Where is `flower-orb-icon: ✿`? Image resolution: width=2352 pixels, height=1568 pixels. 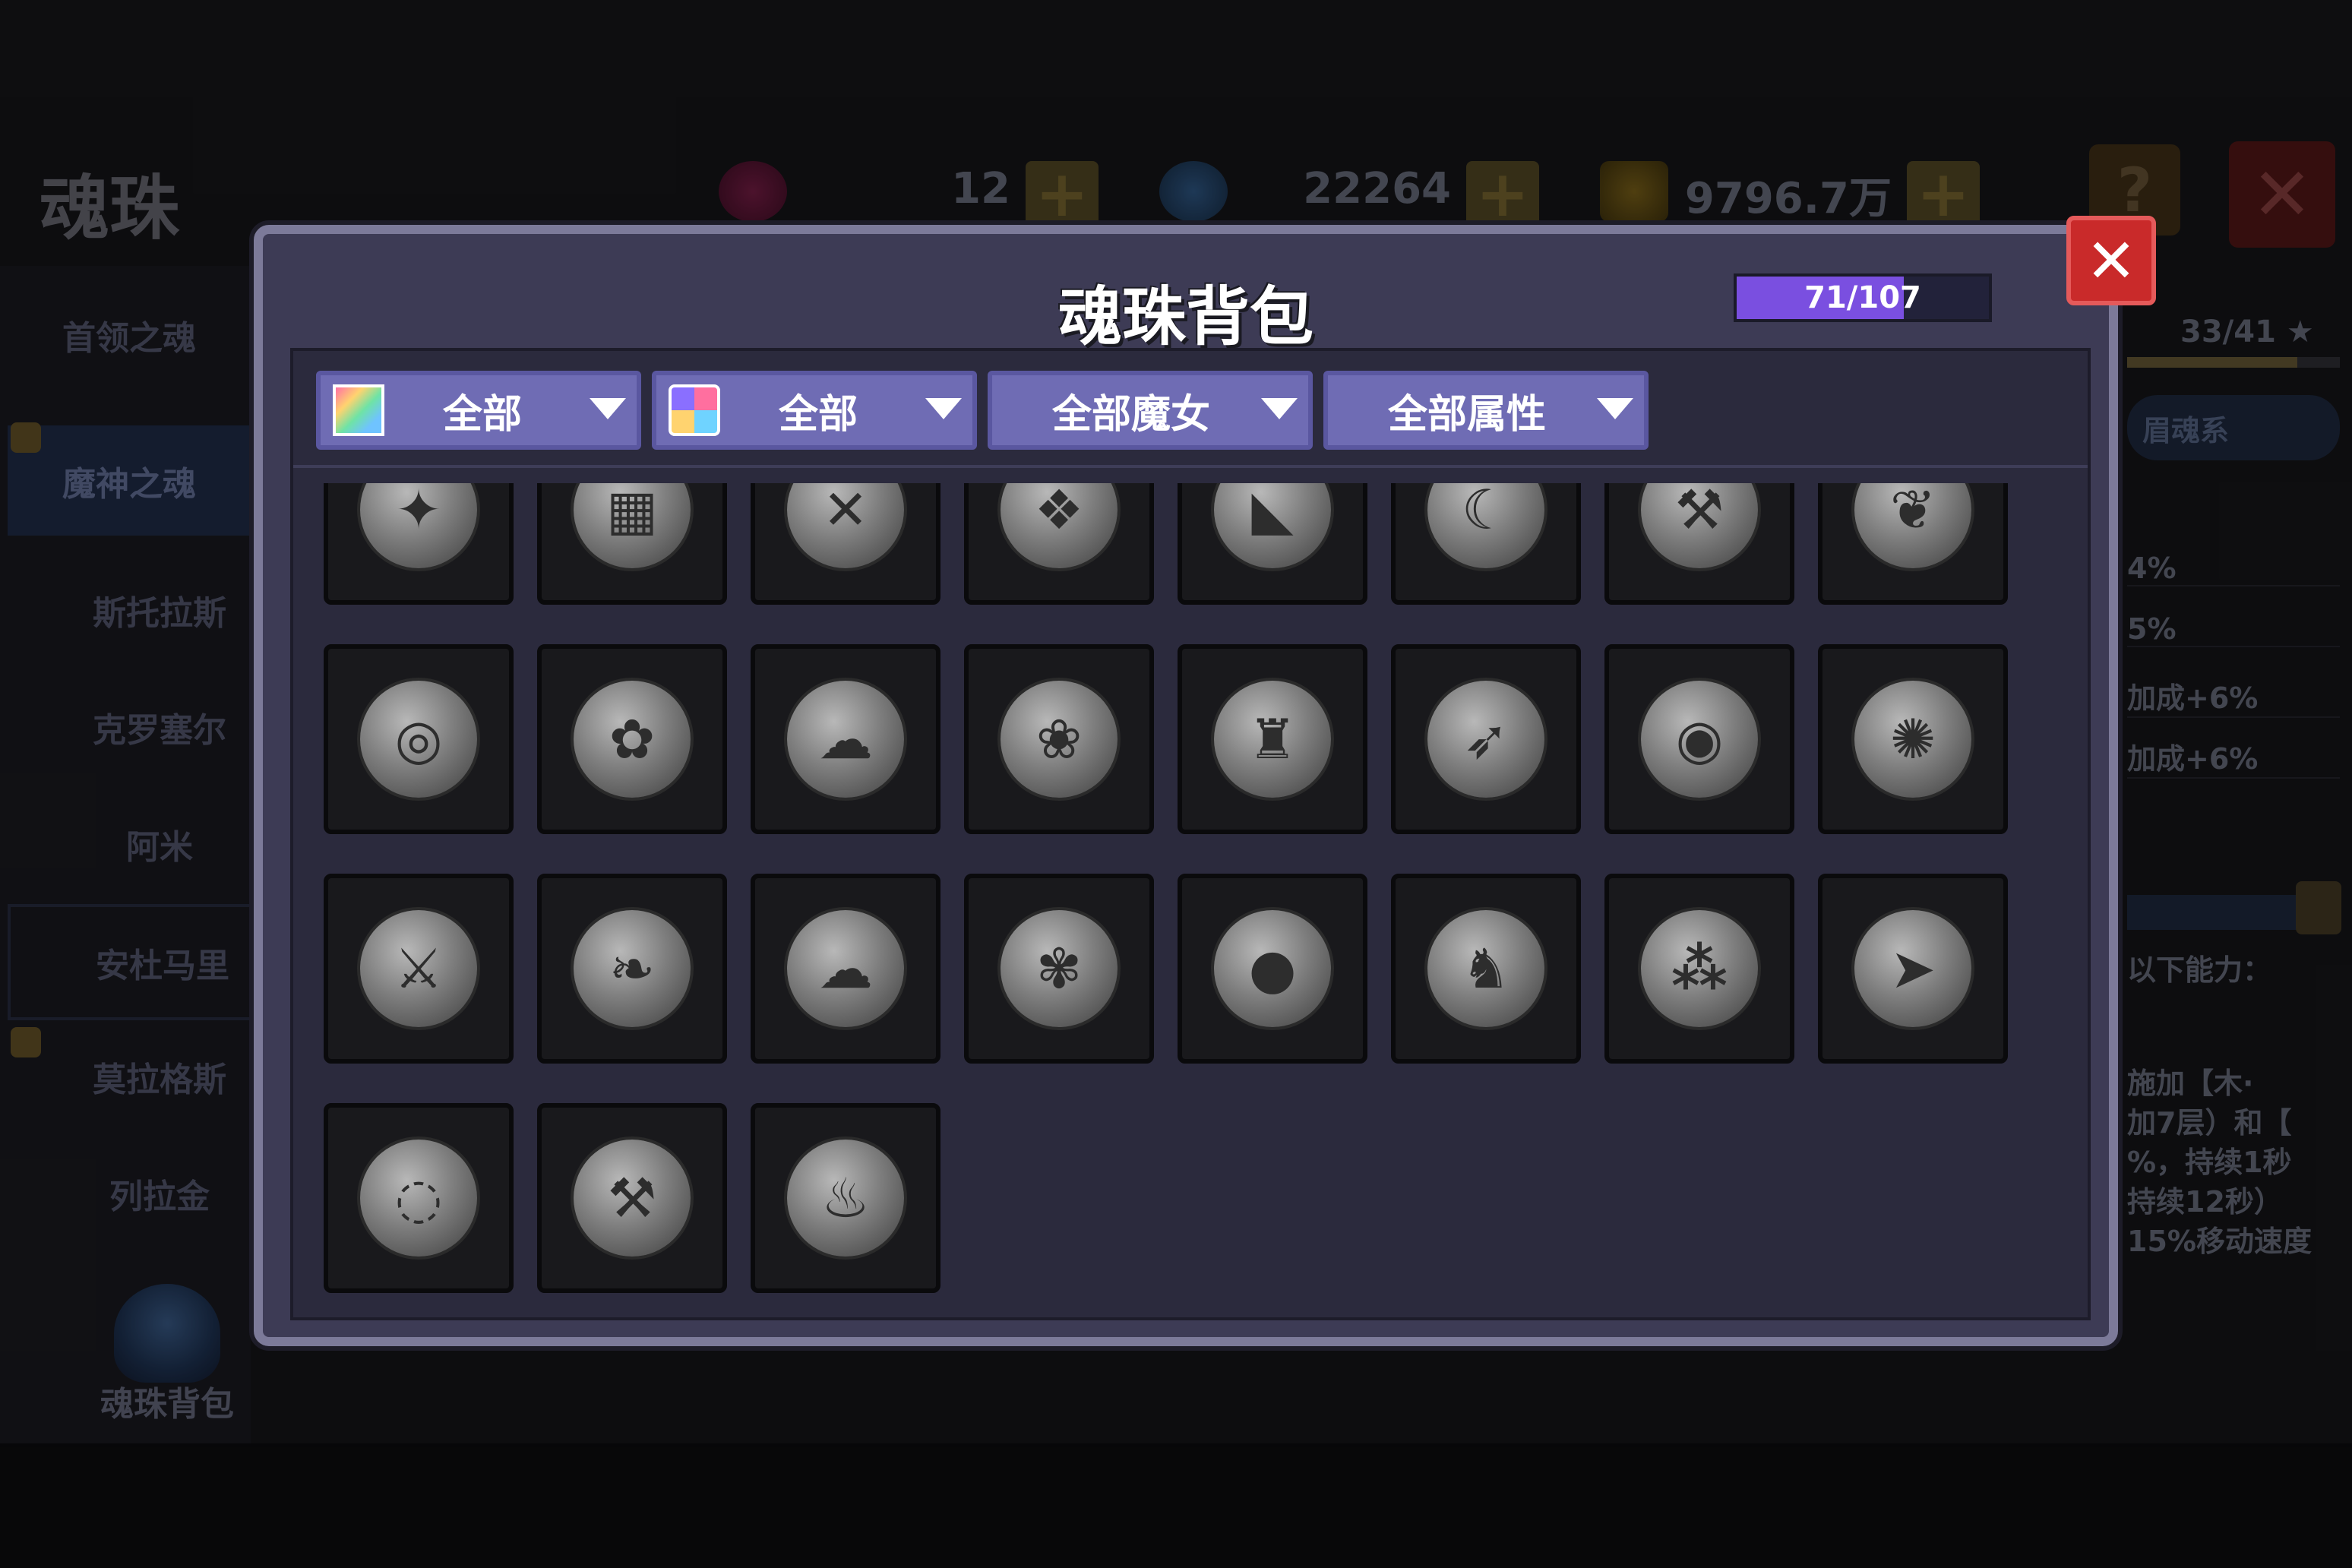
flower-orb-icon: ✿ is located at coordinates (632, 739).